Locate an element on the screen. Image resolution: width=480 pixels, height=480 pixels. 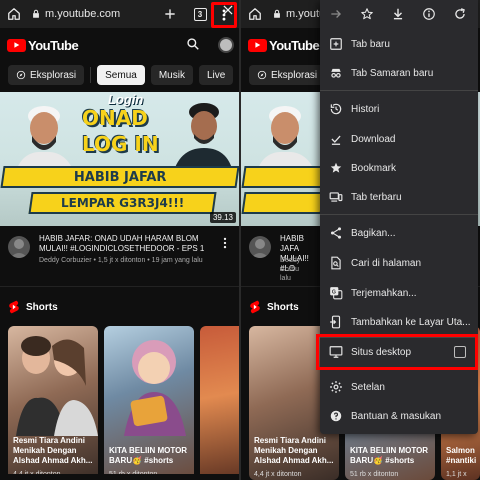
thumb-login-text: Login is located at coordinates (126, 99).